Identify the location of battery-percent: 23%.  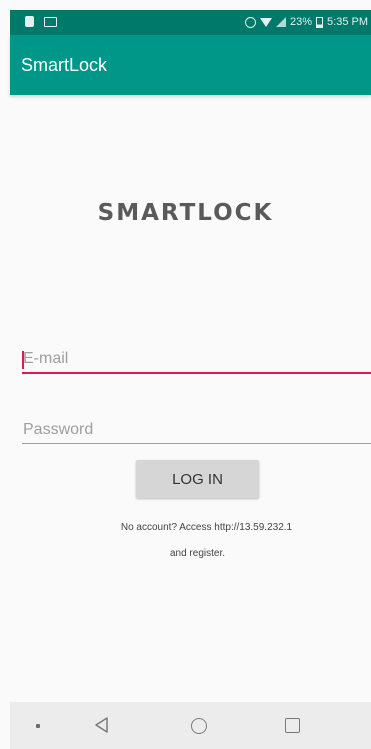
(301, 22).